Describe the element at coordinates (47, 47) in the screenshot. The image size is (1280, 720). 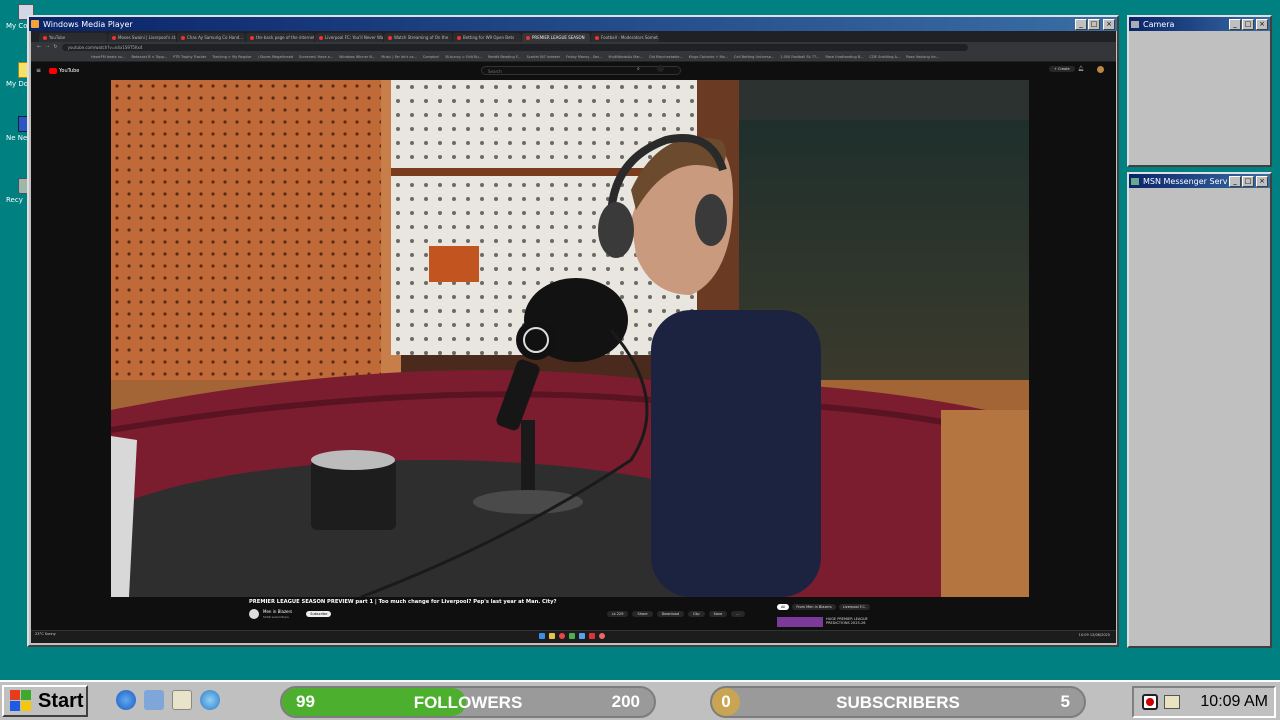
I see `forward-icon: →` at that location.